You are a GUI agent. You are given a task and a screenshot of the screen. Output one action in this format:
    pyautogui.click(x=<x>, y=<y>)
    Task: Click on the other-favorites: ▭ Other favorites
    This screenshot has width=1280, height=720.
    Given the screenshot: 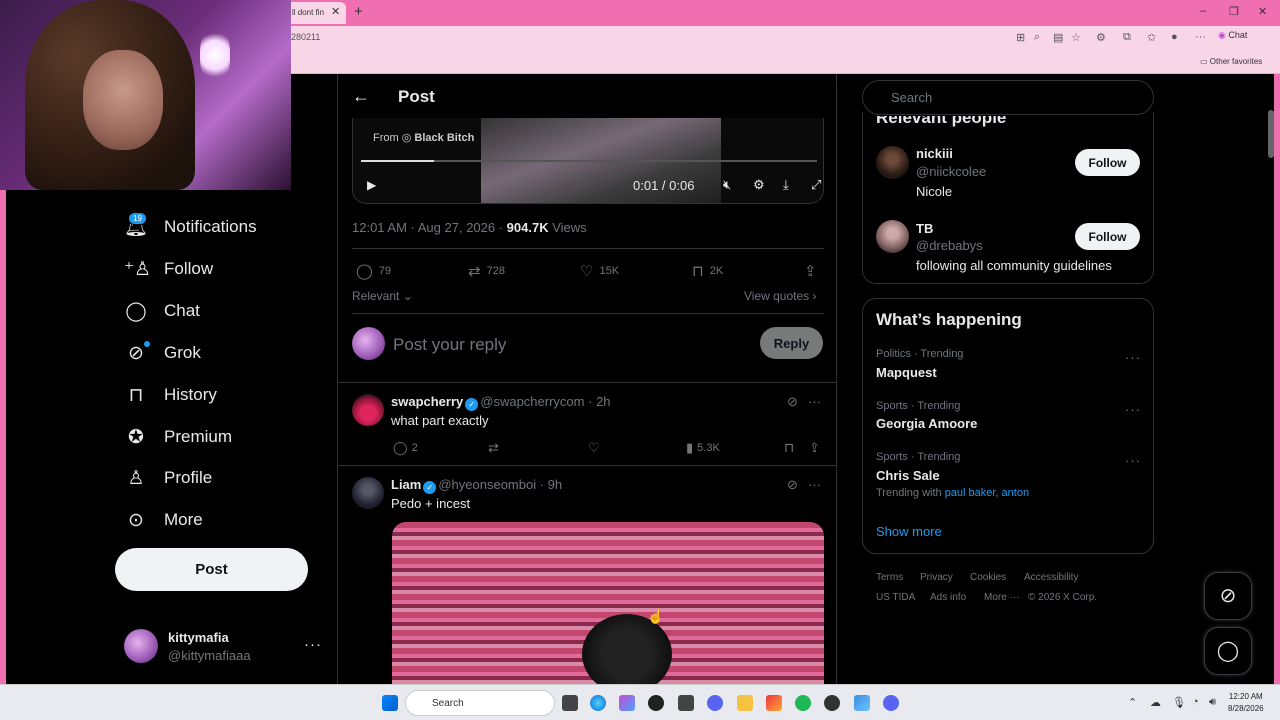 What is the action you would take?
    pyautogui.click(x=1231, y=61)
    